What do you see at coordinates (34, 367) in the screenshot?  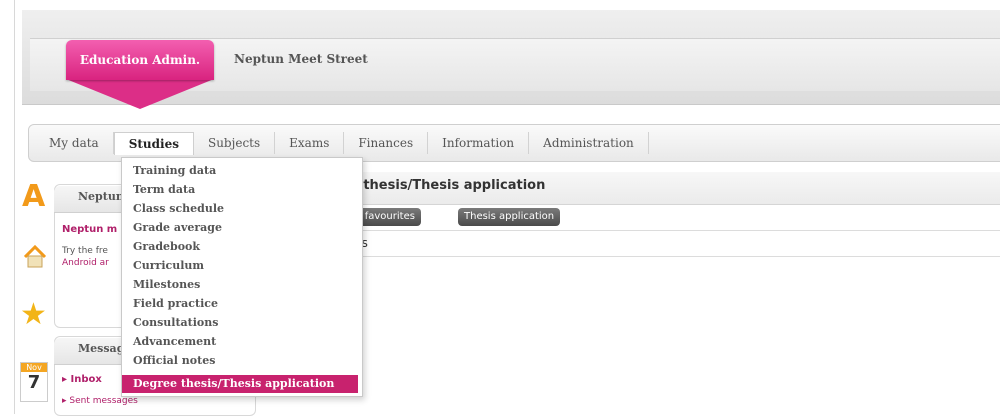 I see `calendar-month: Nov` at bounding box center [34, 367].